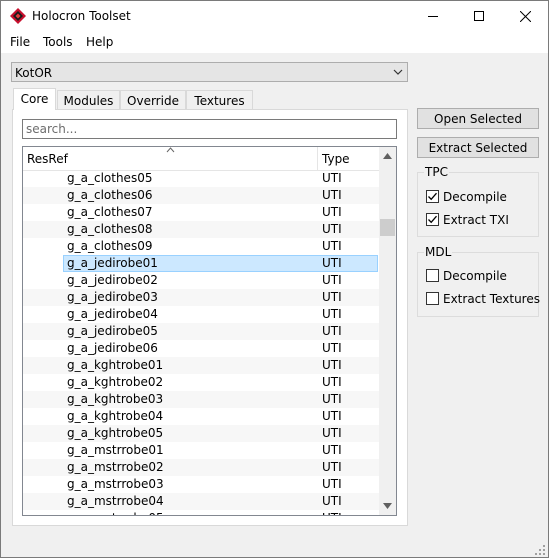 Image resolution: width=549 pixels, height=558 pixels. What do you see at coordinates (110, 195) in the screenshot?
I see `resref-cell: g_a_clothes06` at bounding box center [110, 195].